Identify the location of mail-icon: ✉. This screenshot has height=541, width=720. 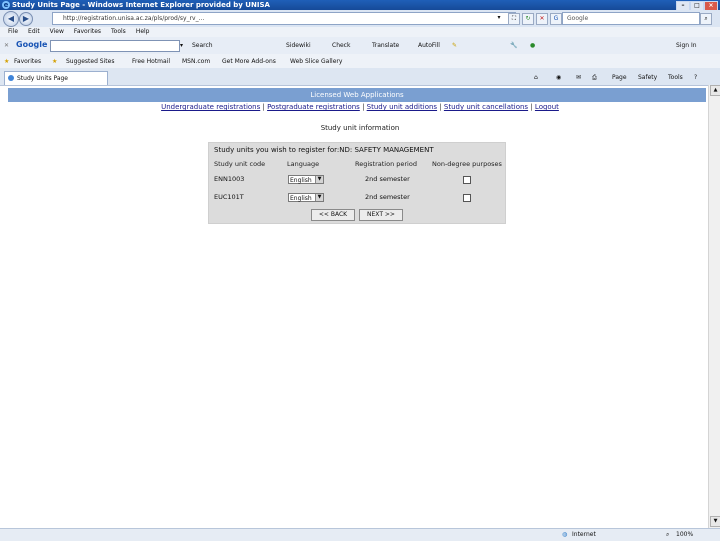
(578, 77).